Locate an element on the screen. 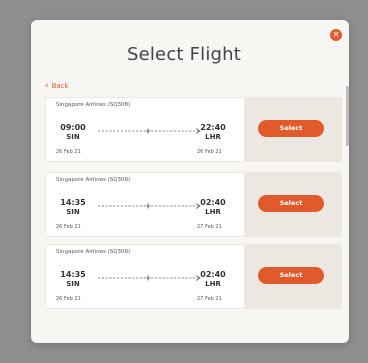  back-label: Back is located at coordinates (60, 86).